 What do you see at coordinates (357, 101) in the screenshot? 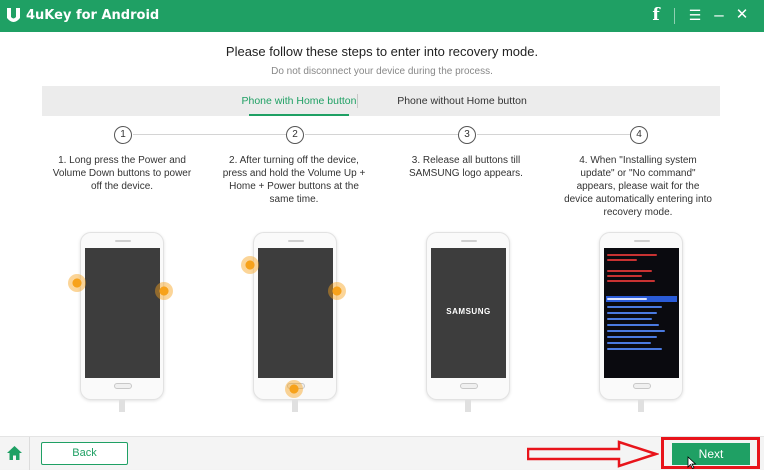
I see `tab-divider` at bounding box center [357, 101].